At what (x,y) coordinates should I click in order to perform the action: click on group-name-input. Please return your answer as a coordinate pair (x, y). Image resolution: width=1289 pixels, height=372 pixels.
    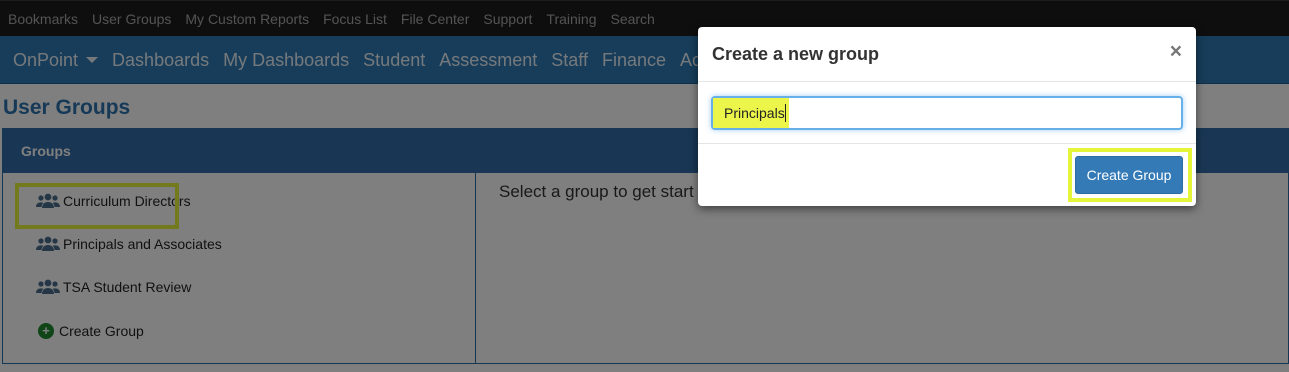
    Looking at the image, I should click on (947, 113).